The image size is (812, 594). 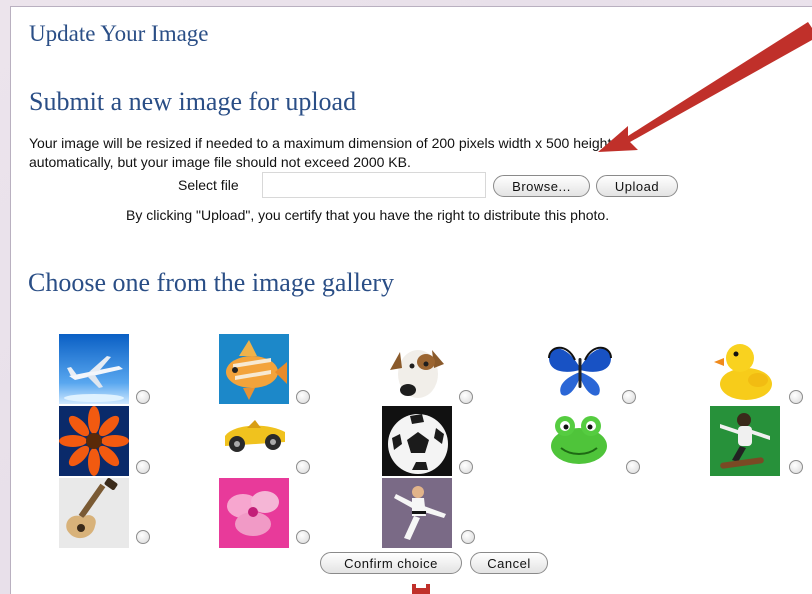 I want to click on confirm-choice-button: Confirm choice, so click(x=391, y=563).